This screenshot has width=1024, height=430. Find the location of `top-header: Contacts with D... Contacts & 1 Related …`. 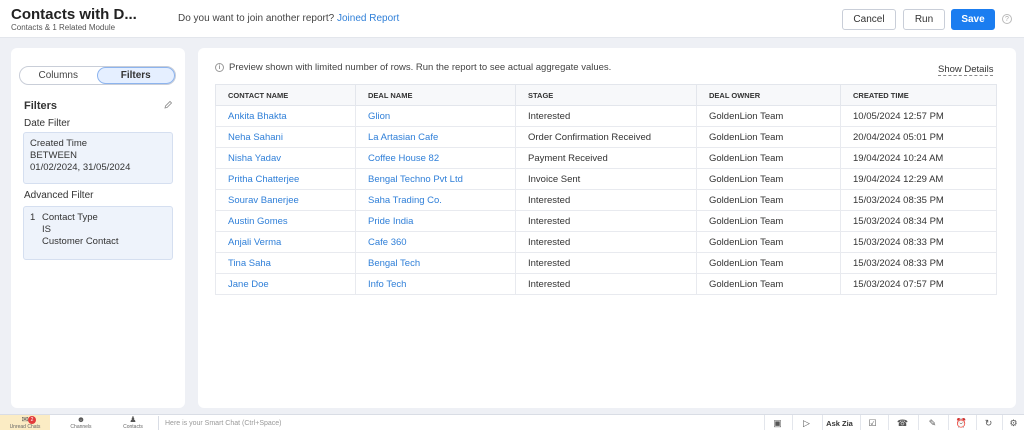

top-header: Contacts with D... Contacts & 1 Related … is located at coordinates (512, 19).